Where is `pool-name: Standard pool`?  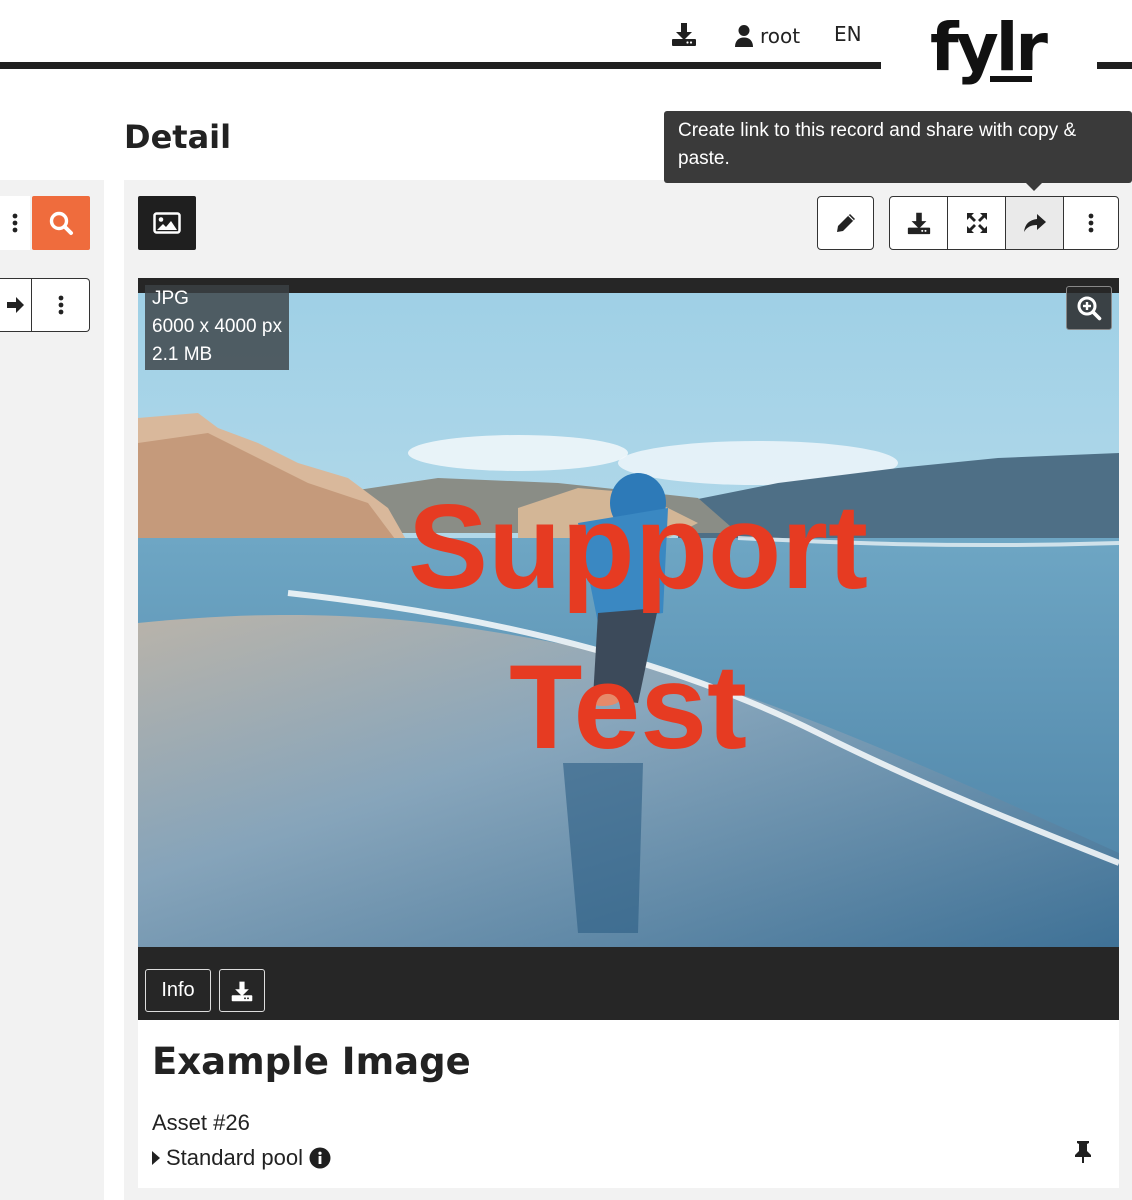 pool-name: Standard pool is located at coordinates (234, 1157).